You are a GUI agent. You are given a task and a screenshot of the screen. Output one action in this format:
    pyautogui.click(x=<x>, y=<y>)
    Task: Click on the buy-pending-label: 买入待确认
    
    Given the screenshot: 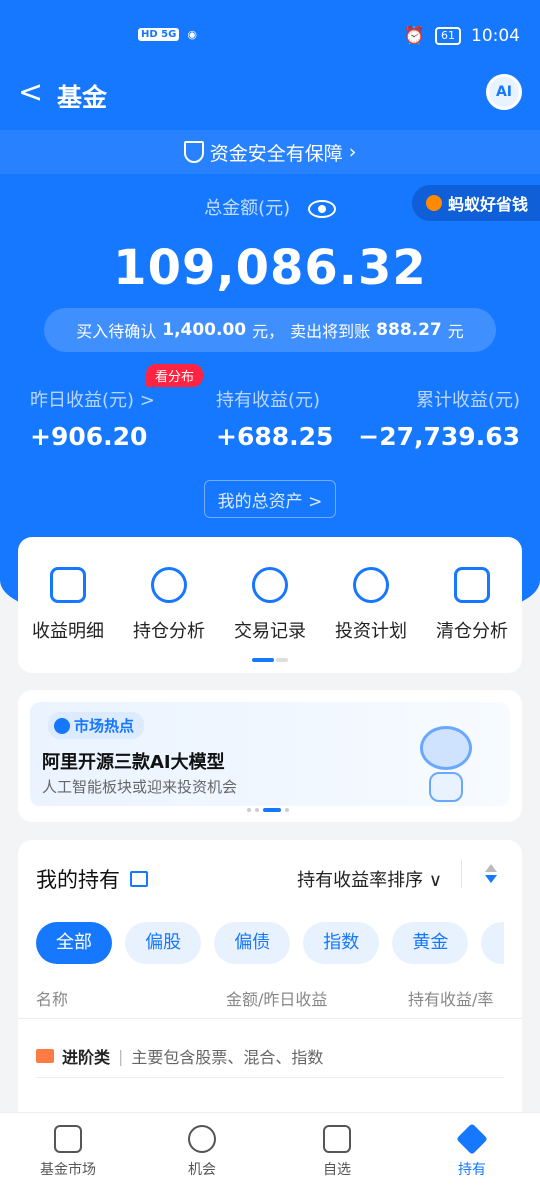 What is the action you would take?
    pyautogui.click(x=116, y=331)
    